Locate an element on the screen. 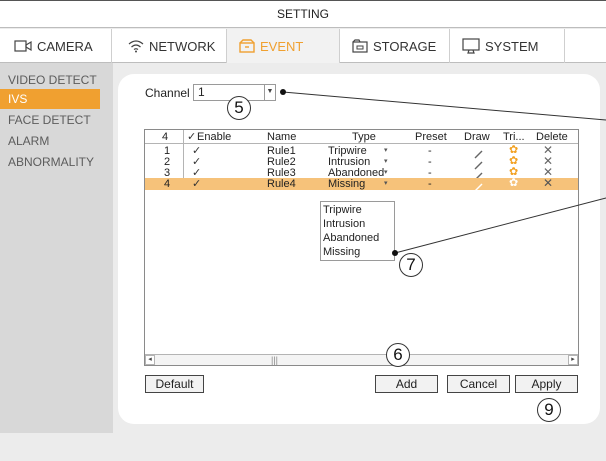 The image size is (606, 461). callout-9: 9 is located at coordinates (549, 410).